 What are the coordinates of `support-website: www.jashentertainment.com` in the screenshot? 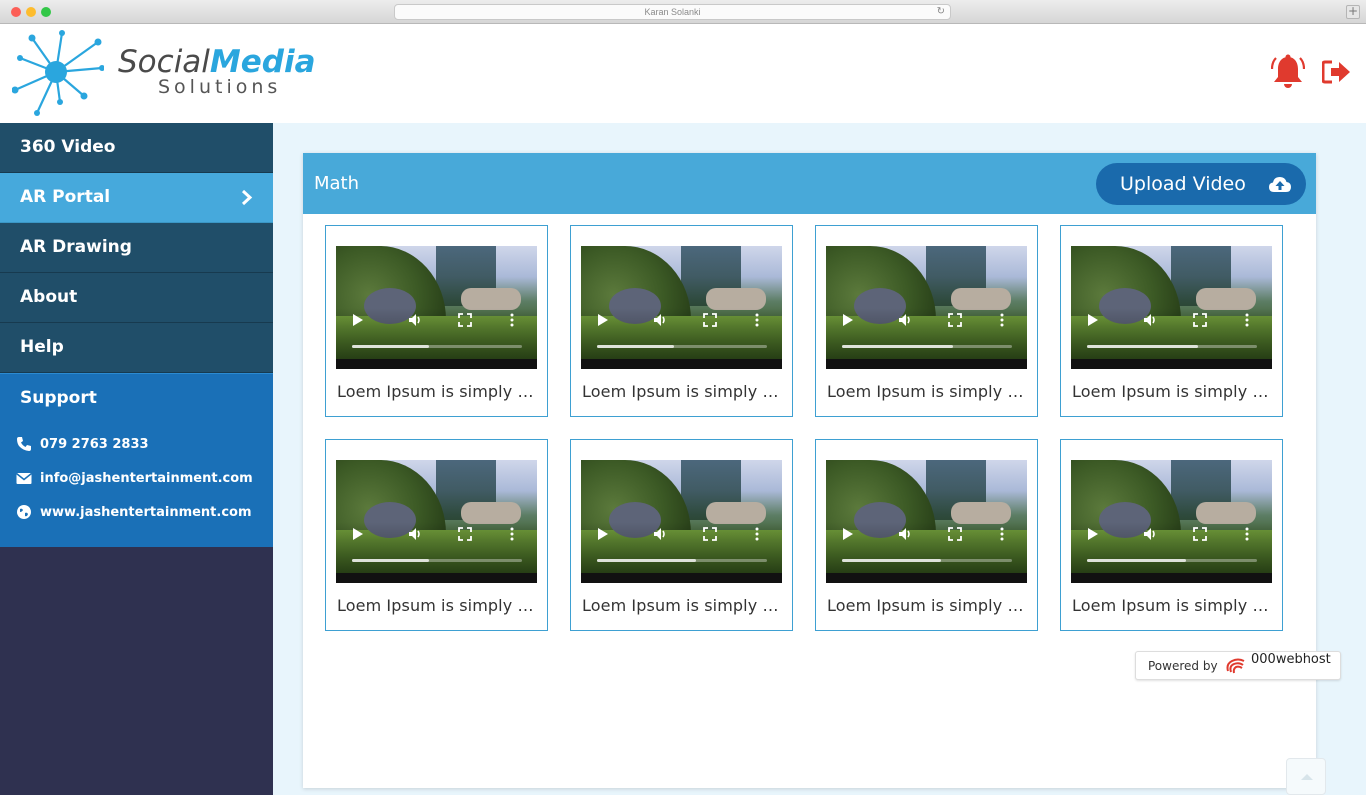 It's located at (136, 512).